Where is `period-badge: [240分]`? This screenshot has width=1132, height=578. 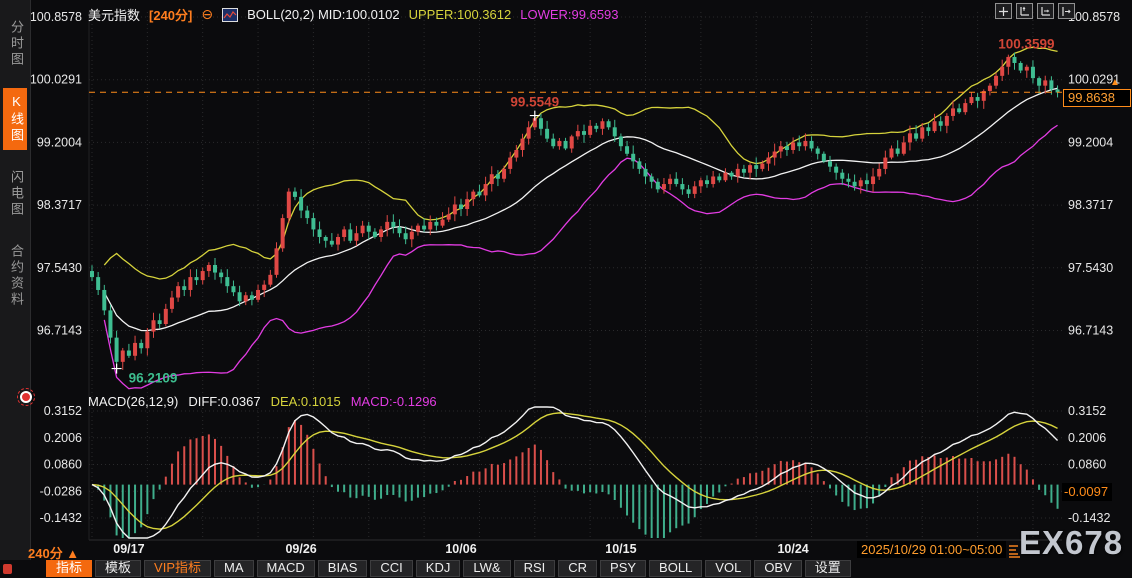 period-badge: [240分] is located at coordinates (171, 15).